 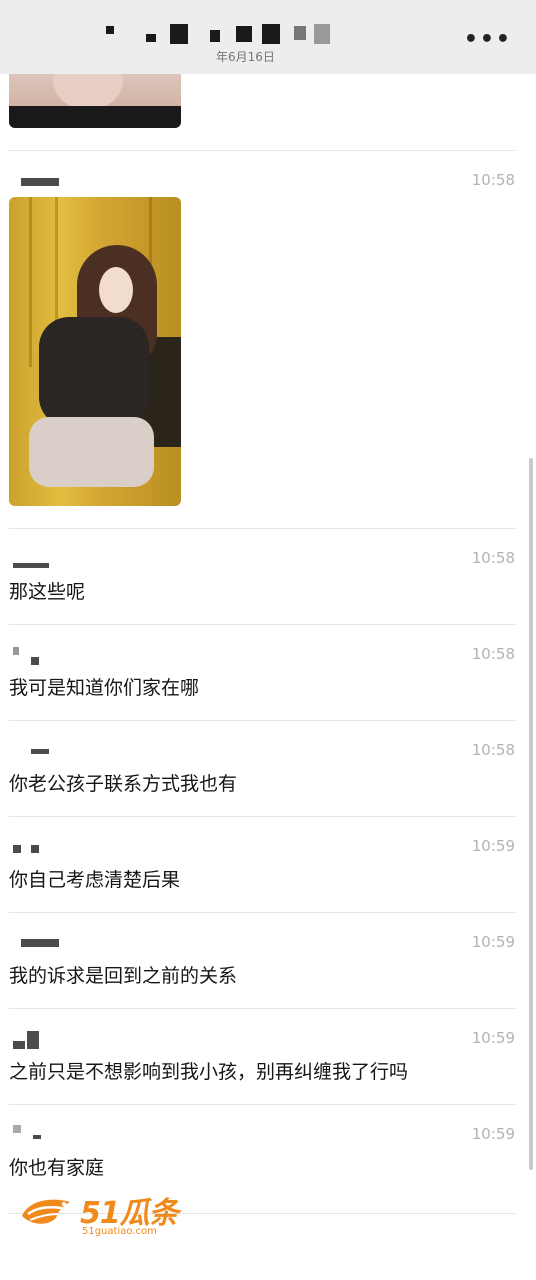 I want to click on image-message-thumbnail, so click(x=95, y=351).